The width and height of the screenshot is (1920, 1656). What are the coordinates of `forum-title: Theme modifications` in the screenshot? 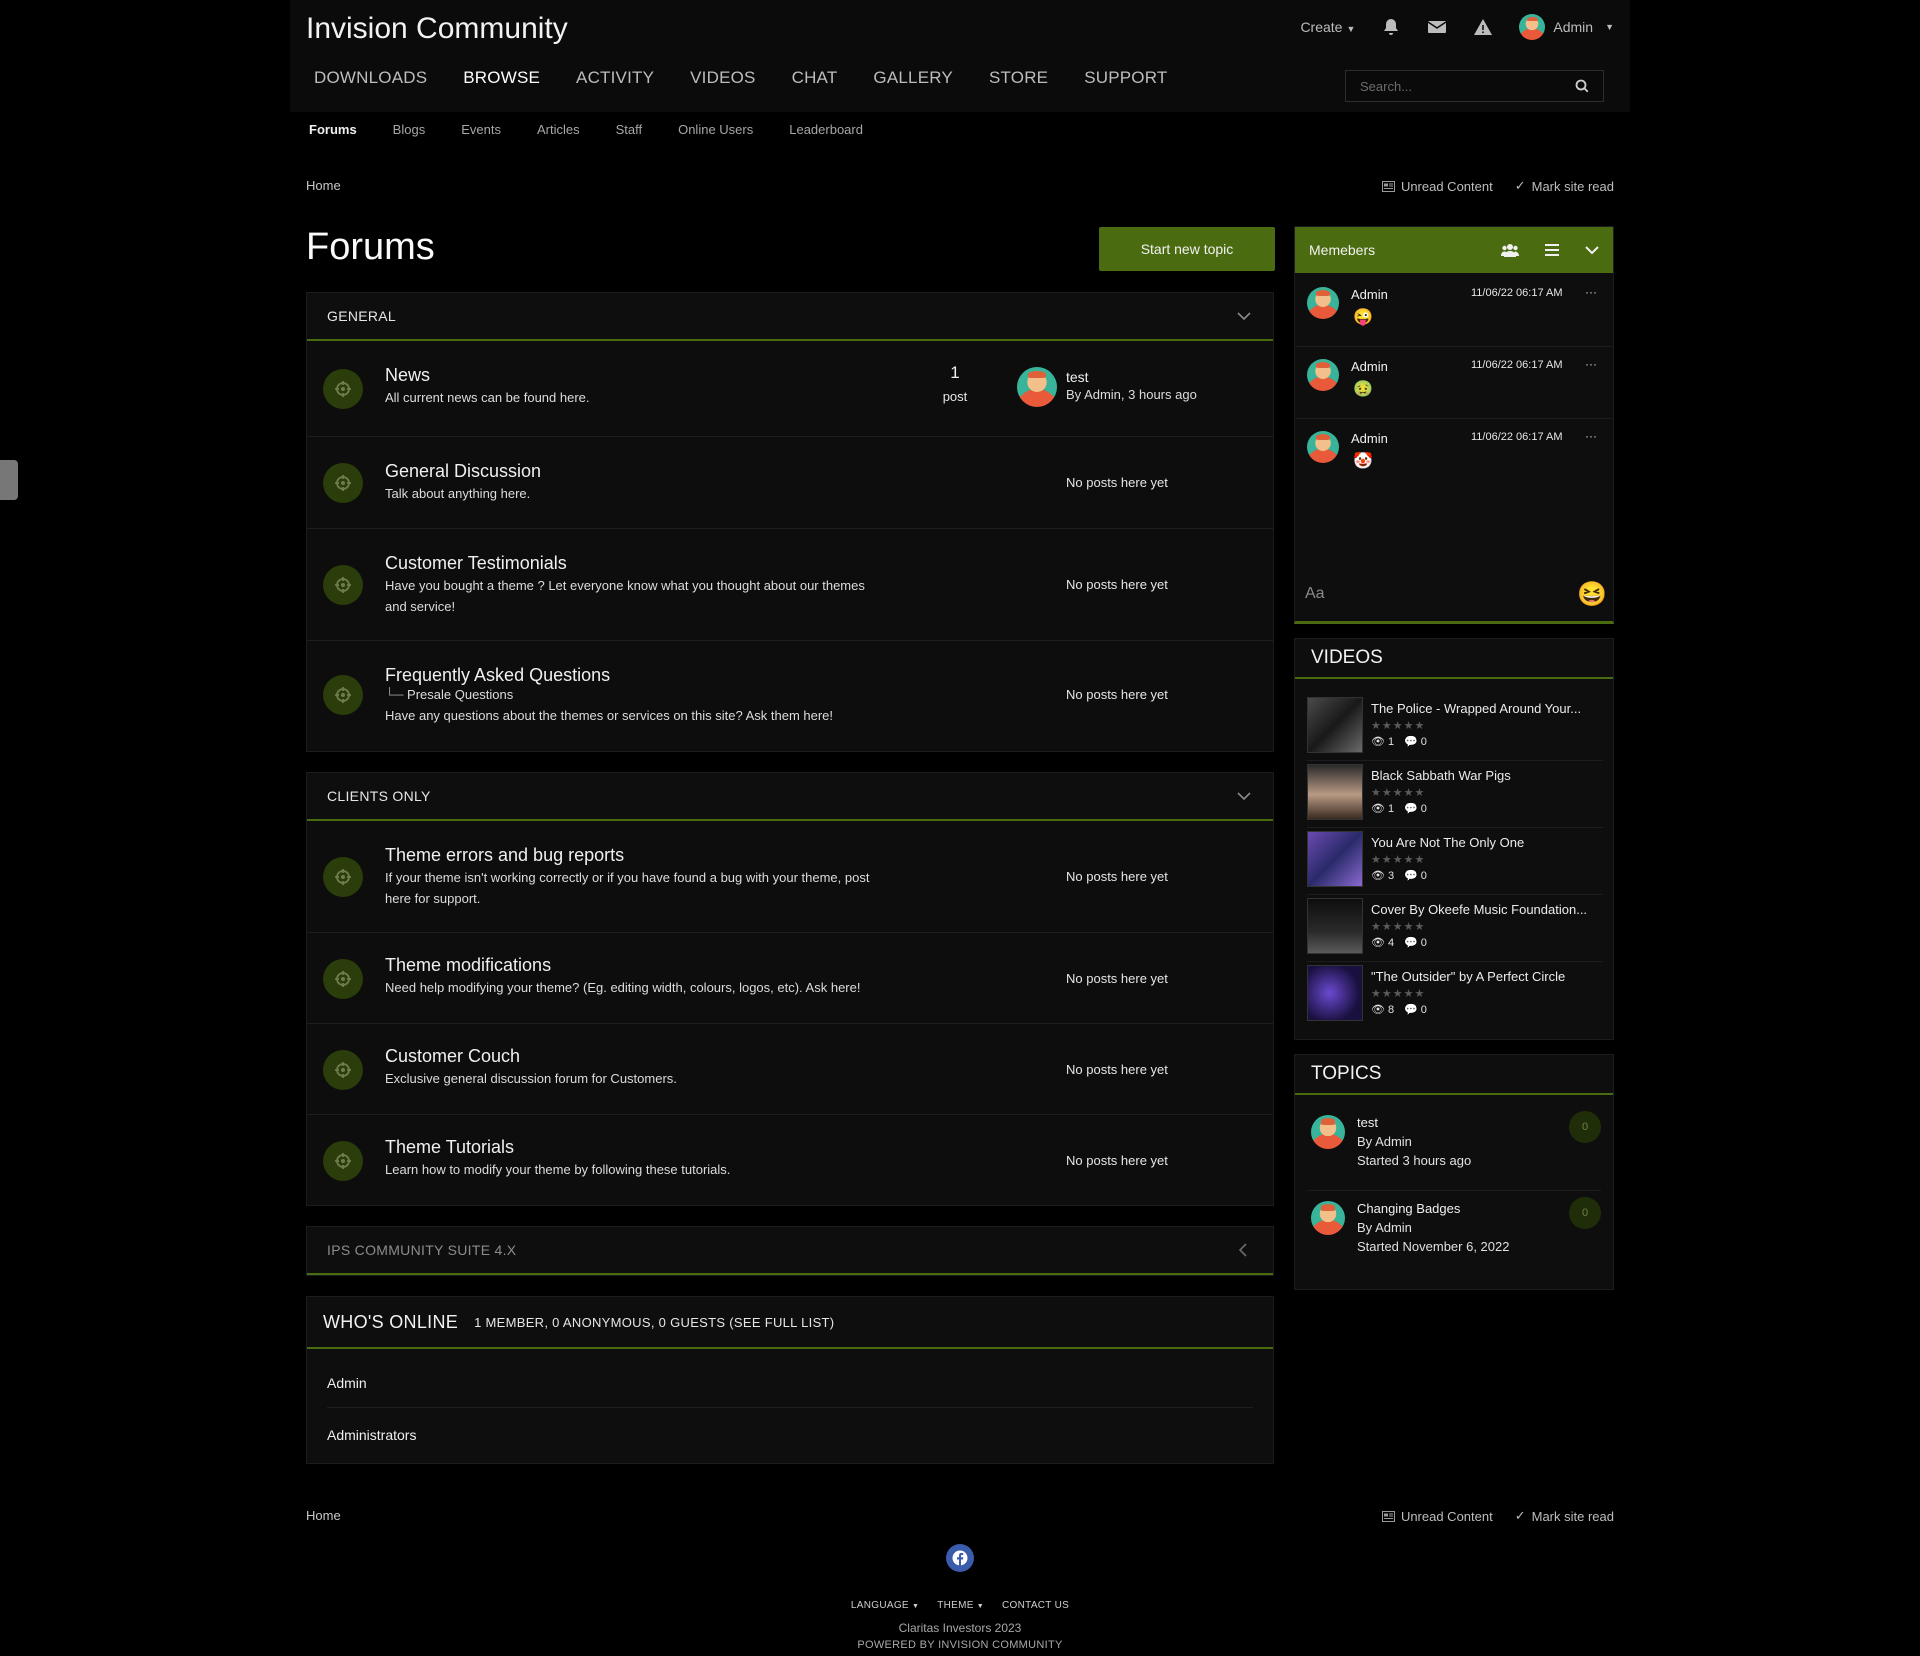 It's located at (468, 965).